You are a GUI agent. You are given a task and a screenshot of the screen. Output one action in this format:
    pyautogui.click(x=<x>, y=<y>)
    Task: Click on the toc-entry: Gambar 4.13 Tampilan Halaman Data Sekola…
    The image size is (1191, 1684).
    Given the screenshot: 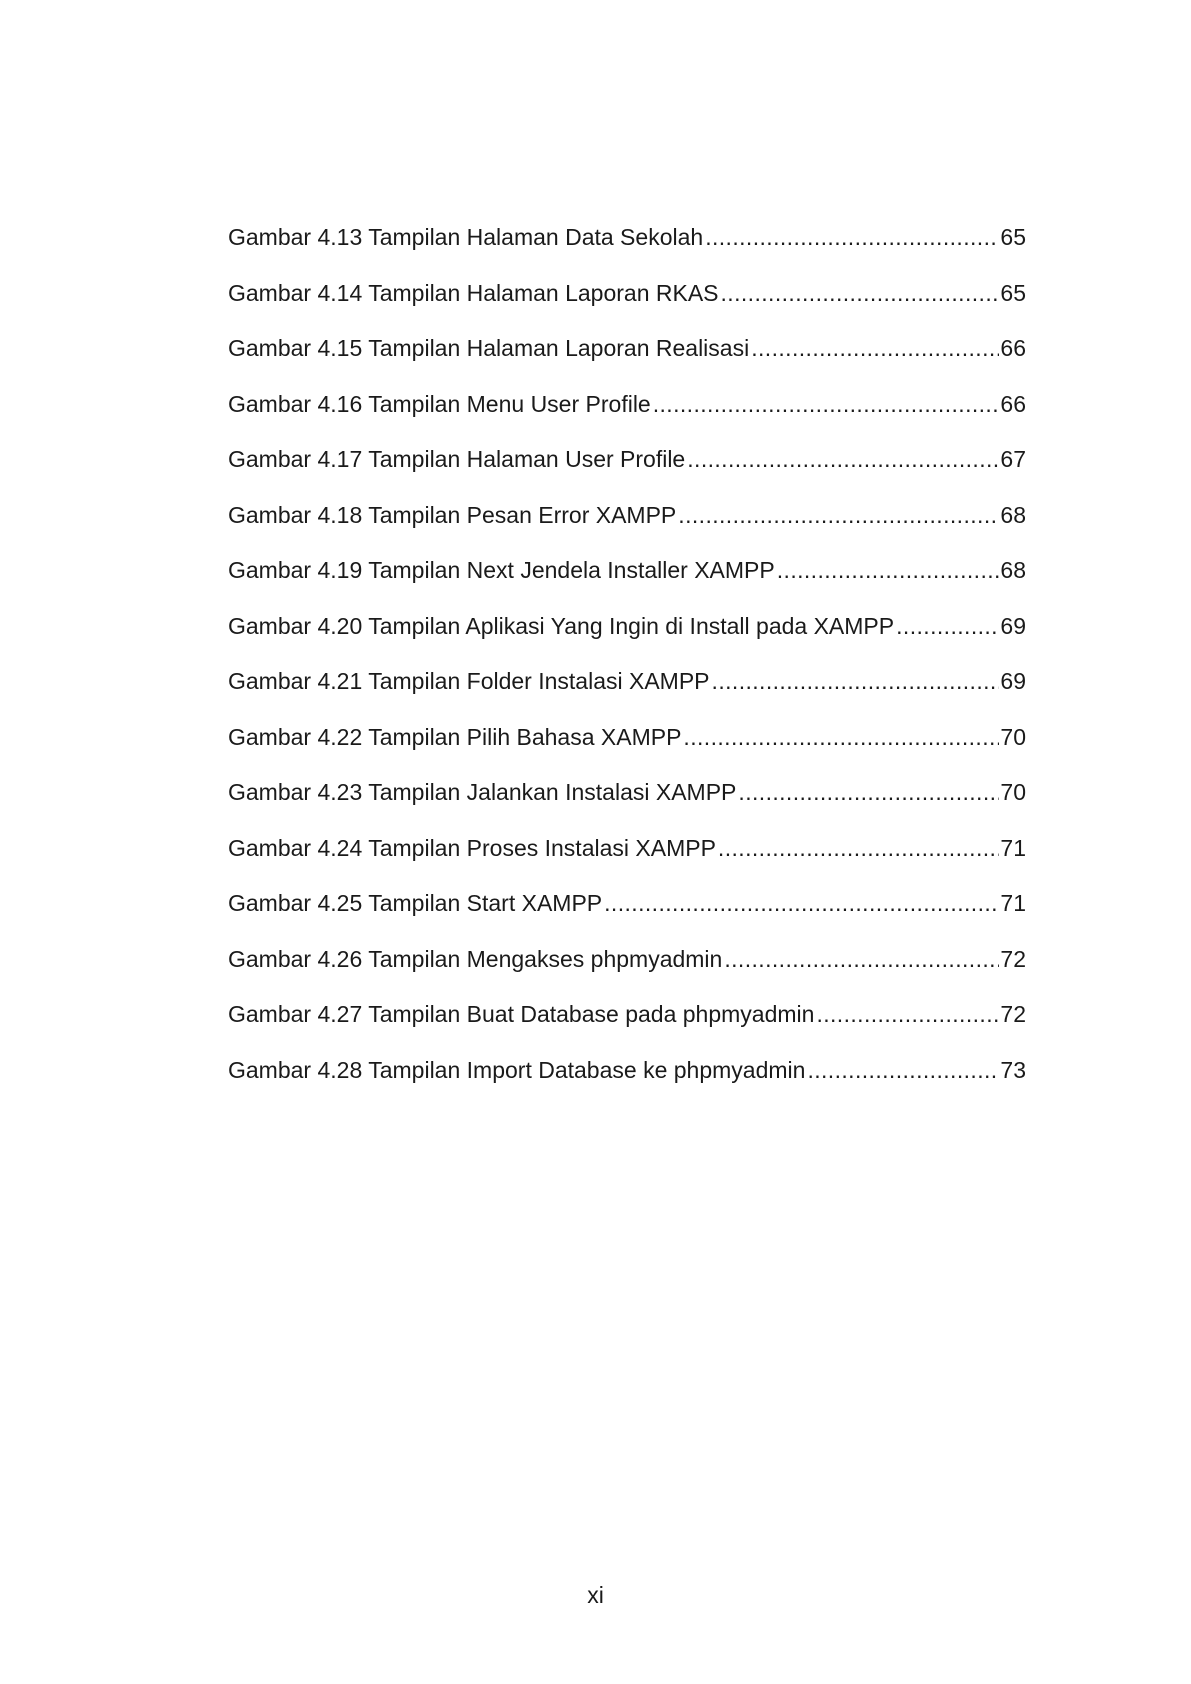 What is the action you would take?
    pyautogui.click(x=627, y=252)
    